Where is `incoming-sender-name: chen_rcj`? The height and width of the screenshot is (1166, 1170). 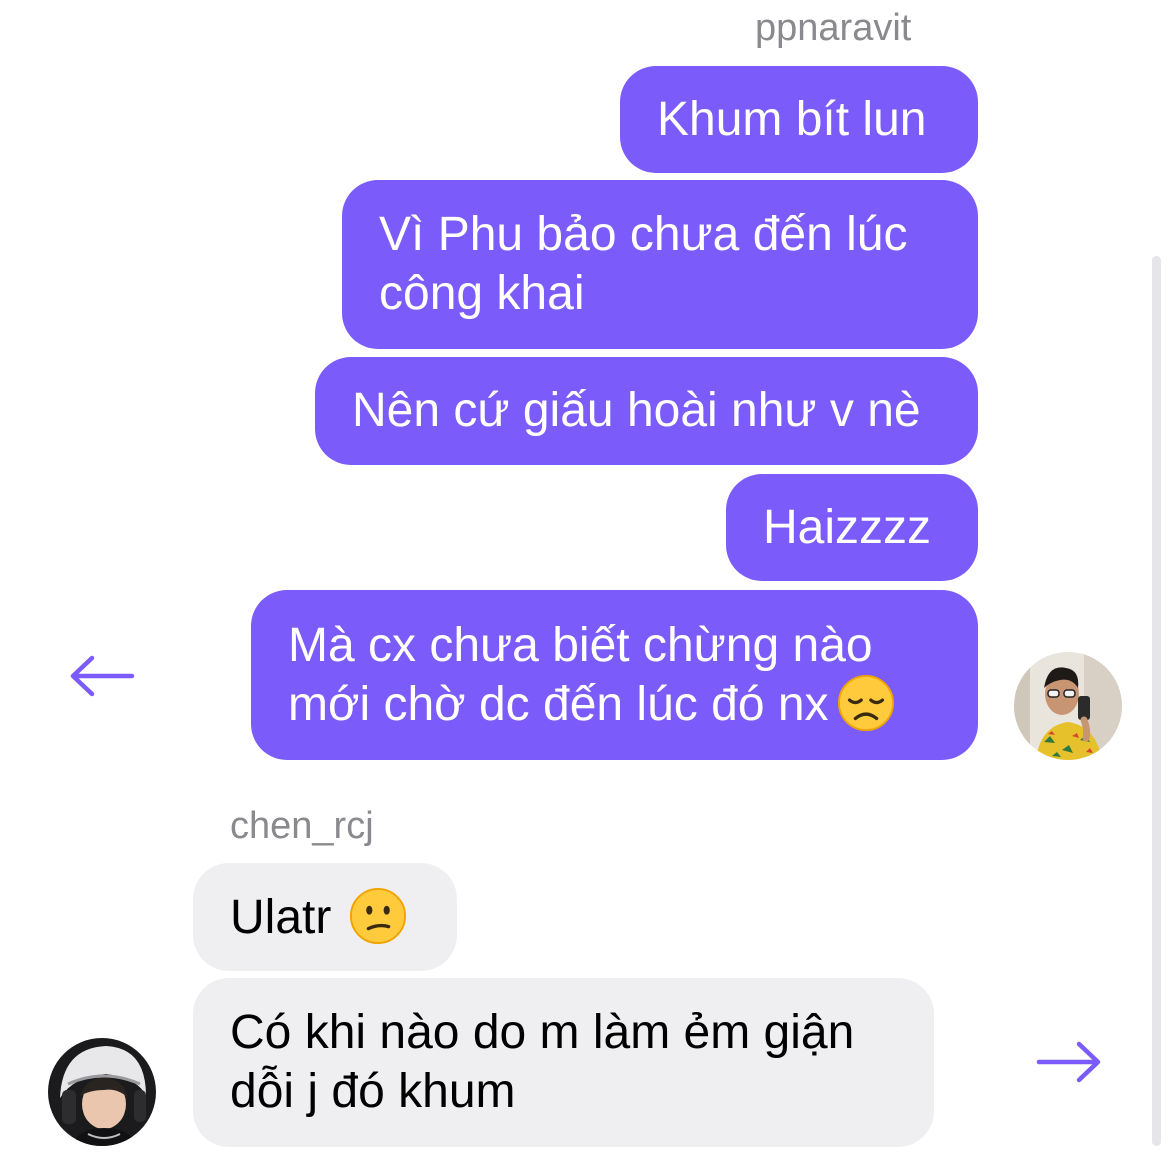
incoming-sender-name: chen_rcj is located at coordinates (302, 826).